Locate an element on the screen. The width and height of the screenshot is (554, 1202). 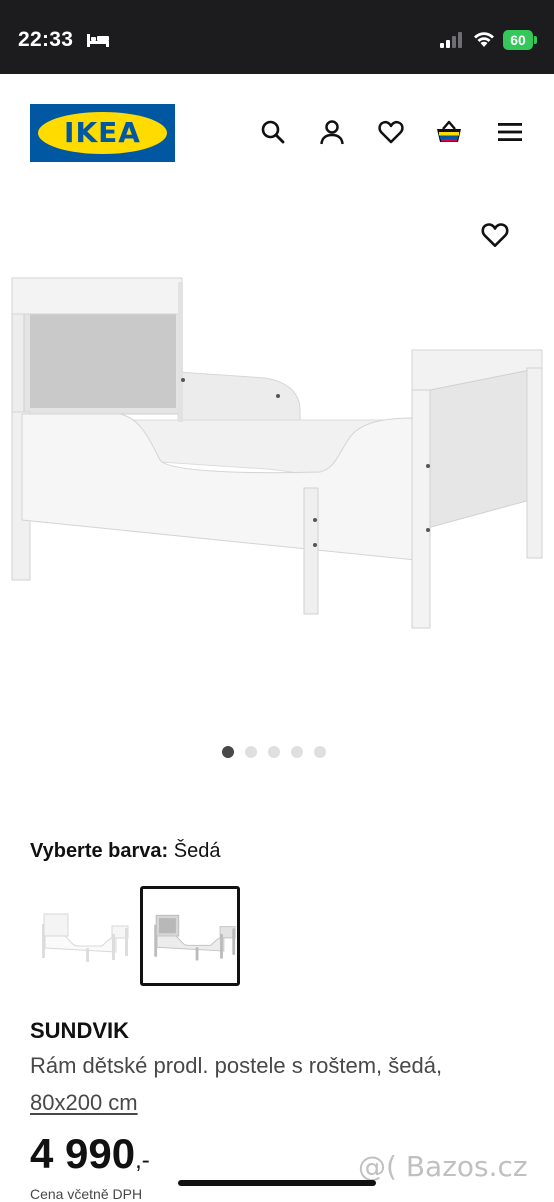
status-bar: 22:33 60 is located at coordinates (277, 37).